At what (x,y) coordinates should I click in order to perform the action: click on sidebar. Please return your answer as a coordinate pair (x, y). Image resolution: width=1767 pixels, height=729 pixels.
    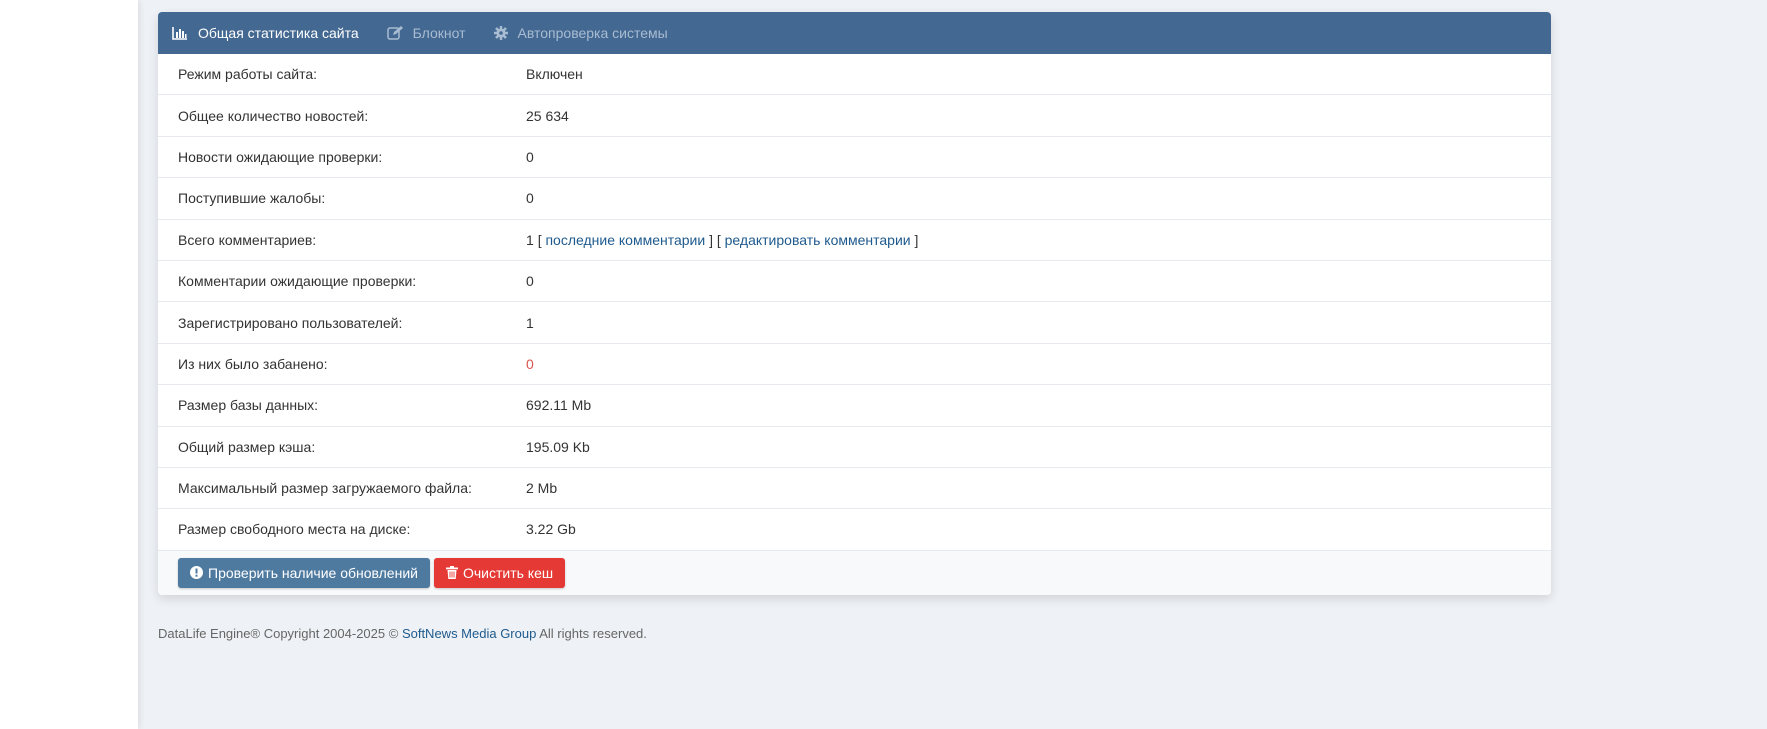
    Looking at the image, I should click on (69, 364).